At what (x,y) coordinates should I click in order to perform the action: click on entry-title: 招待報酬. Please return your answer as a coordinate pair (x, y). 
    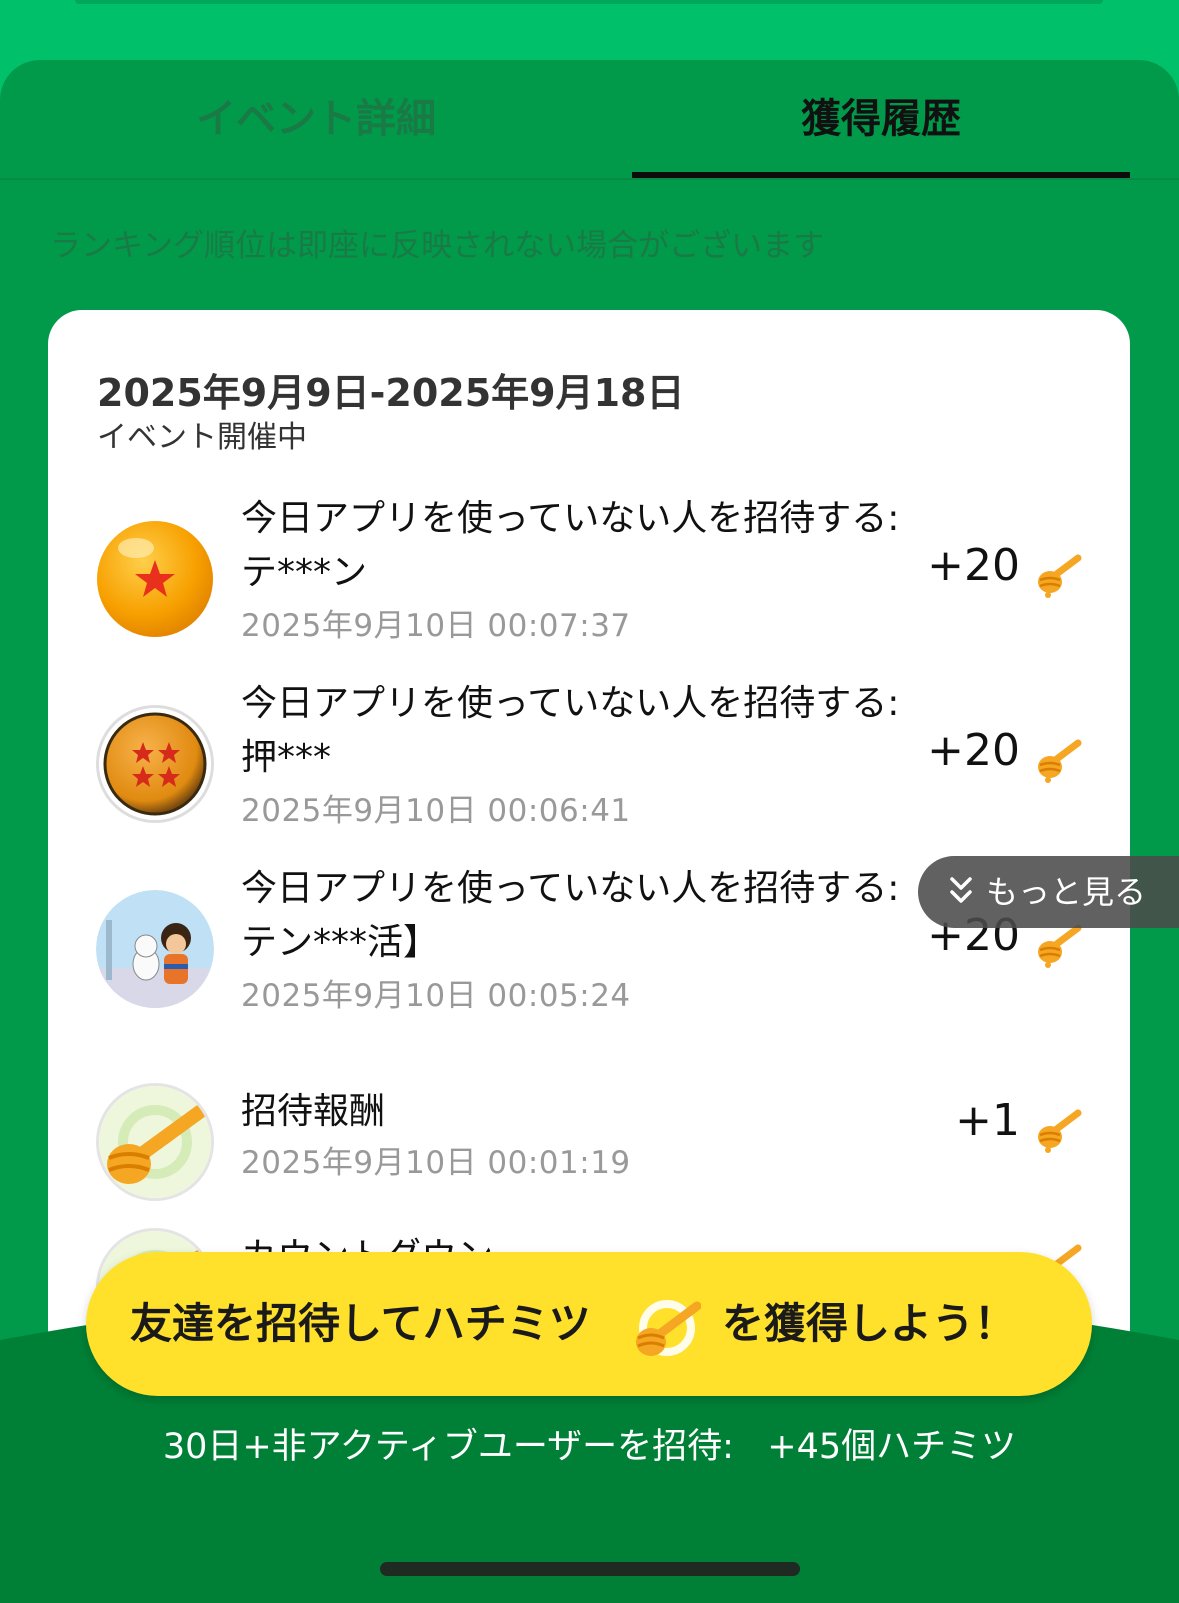
    Looking at the image, I should click on (313, 1111).